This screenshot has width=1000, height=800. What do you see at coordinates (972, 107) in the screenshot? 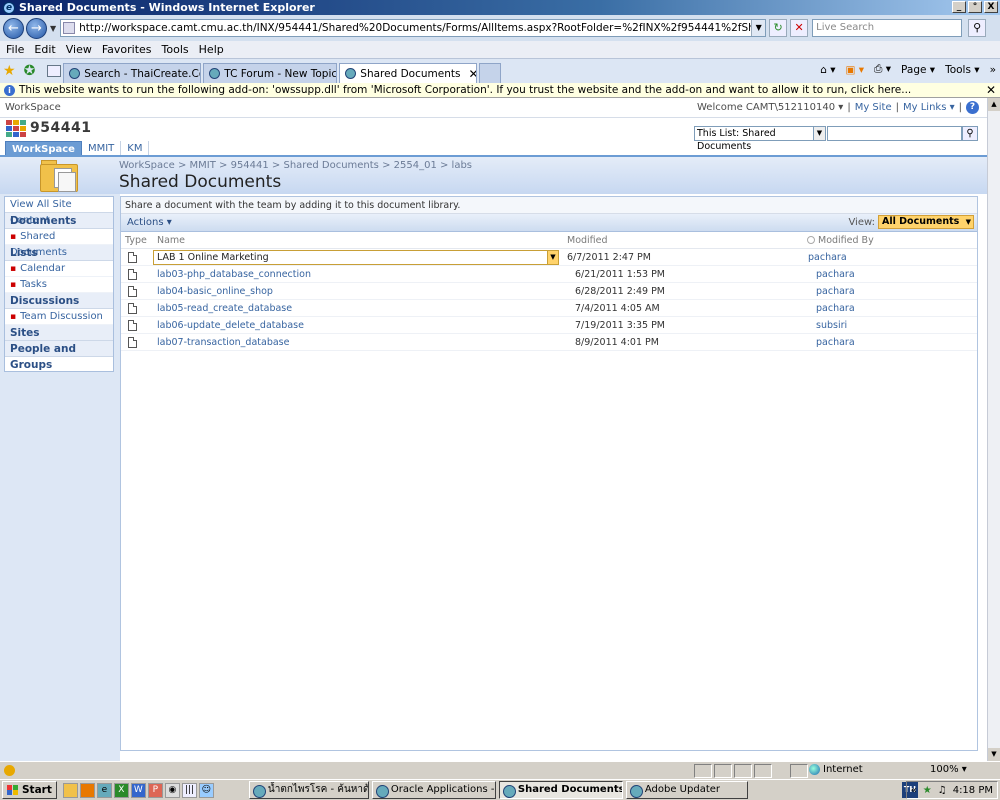
I see `help-icon: ?` at bounding box center [972, 107].